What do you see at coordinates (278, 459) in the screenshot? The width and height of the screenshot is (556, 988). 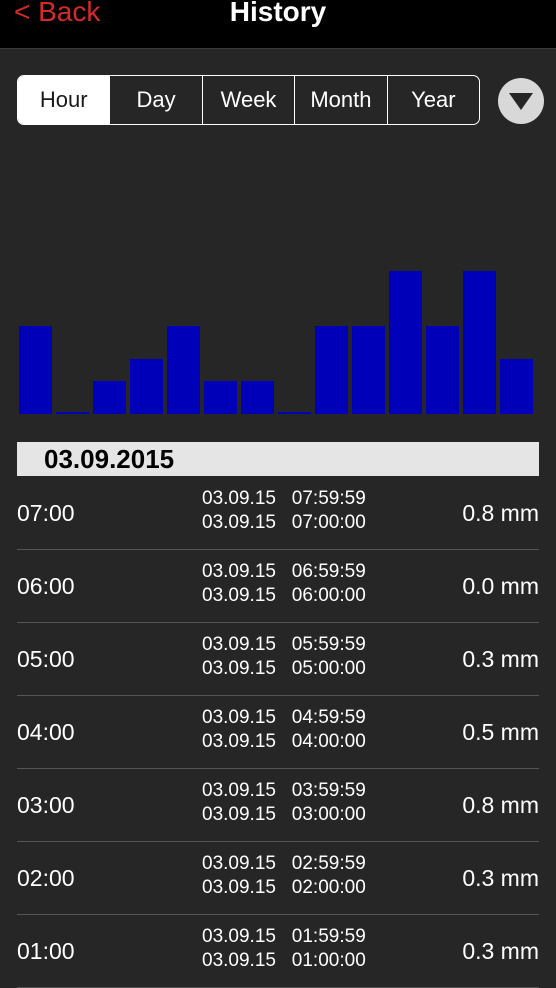 I see `date-section-header: 03.09.2015` at bounding box center [278, 459].